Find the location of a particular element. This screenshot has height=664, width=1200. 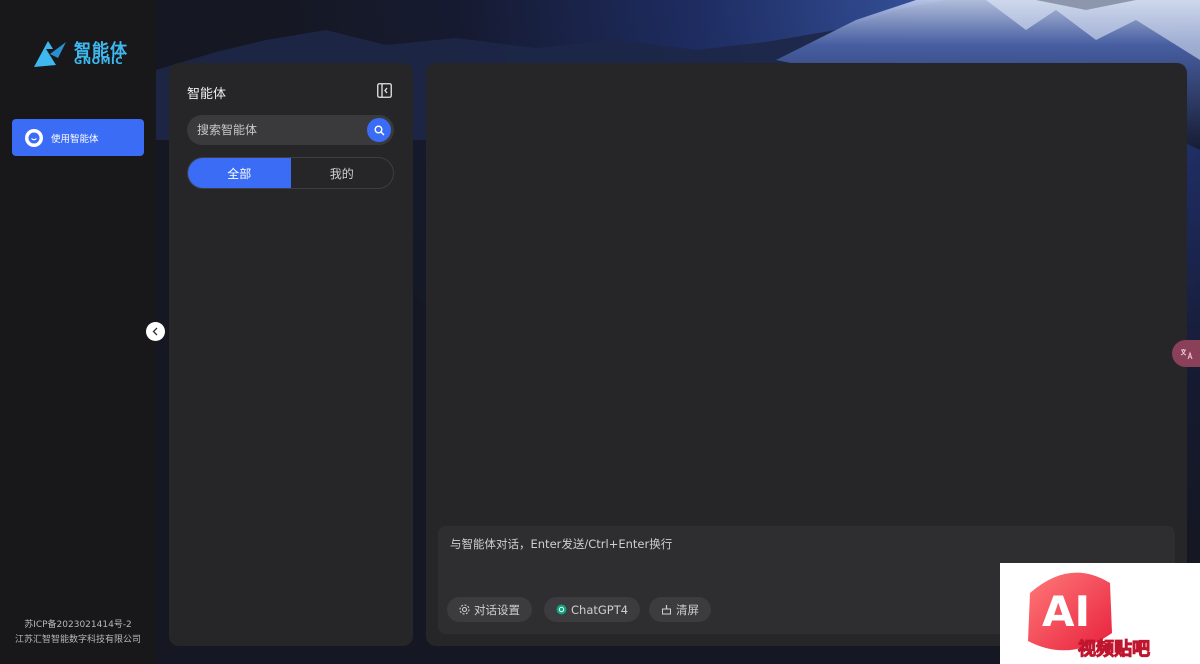

brand-logo: 智能体 GNOMIC is located at coordinates (82, 53).